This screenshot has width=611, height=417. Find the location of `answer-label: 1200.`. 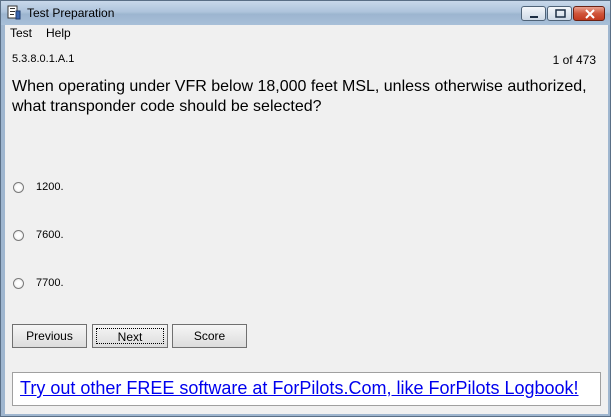

answer-label: 1200. is located at coordinates (50, 187).